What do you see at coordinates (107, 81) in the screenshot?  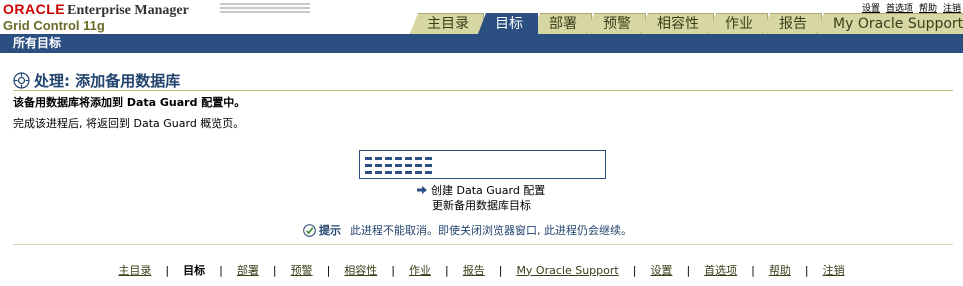 I see `page-title-text: 处理: 添加备用数据库` at bounding box center [107, 81].